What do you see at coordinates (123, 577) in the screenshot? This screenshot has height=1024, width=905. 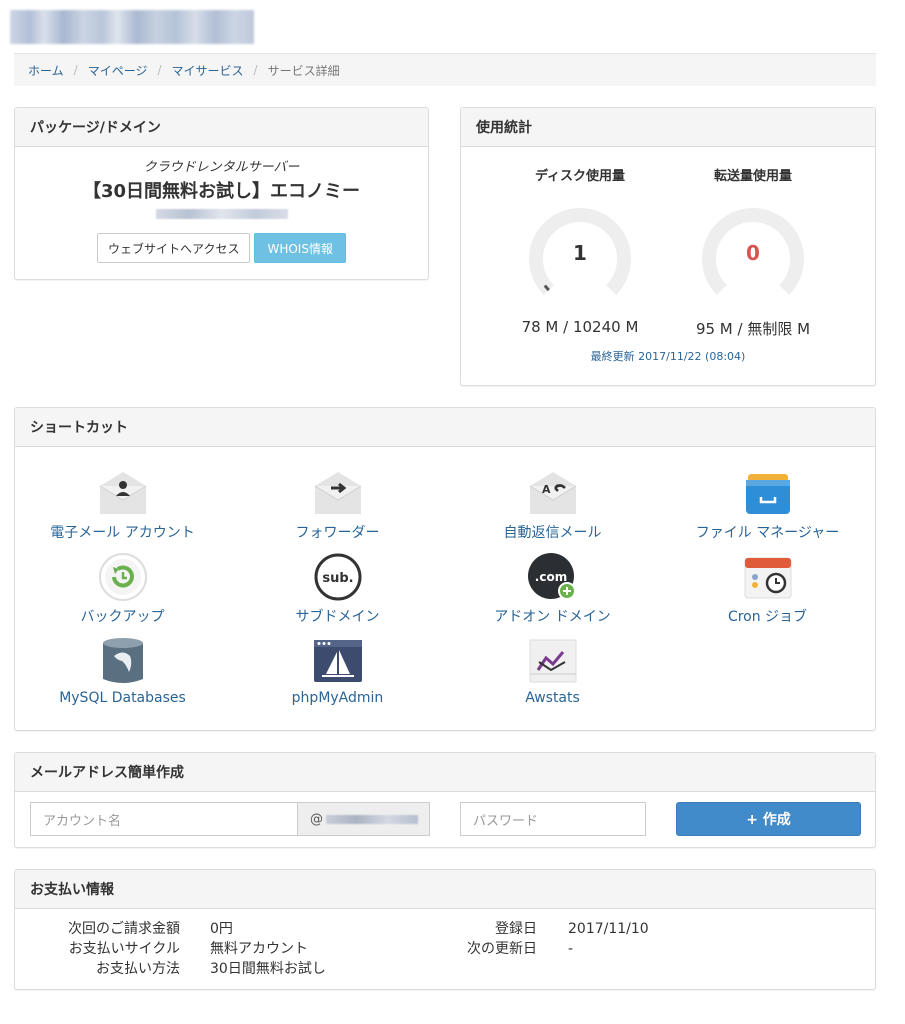 I see `backup-icon` at bounding box center [123, 577].